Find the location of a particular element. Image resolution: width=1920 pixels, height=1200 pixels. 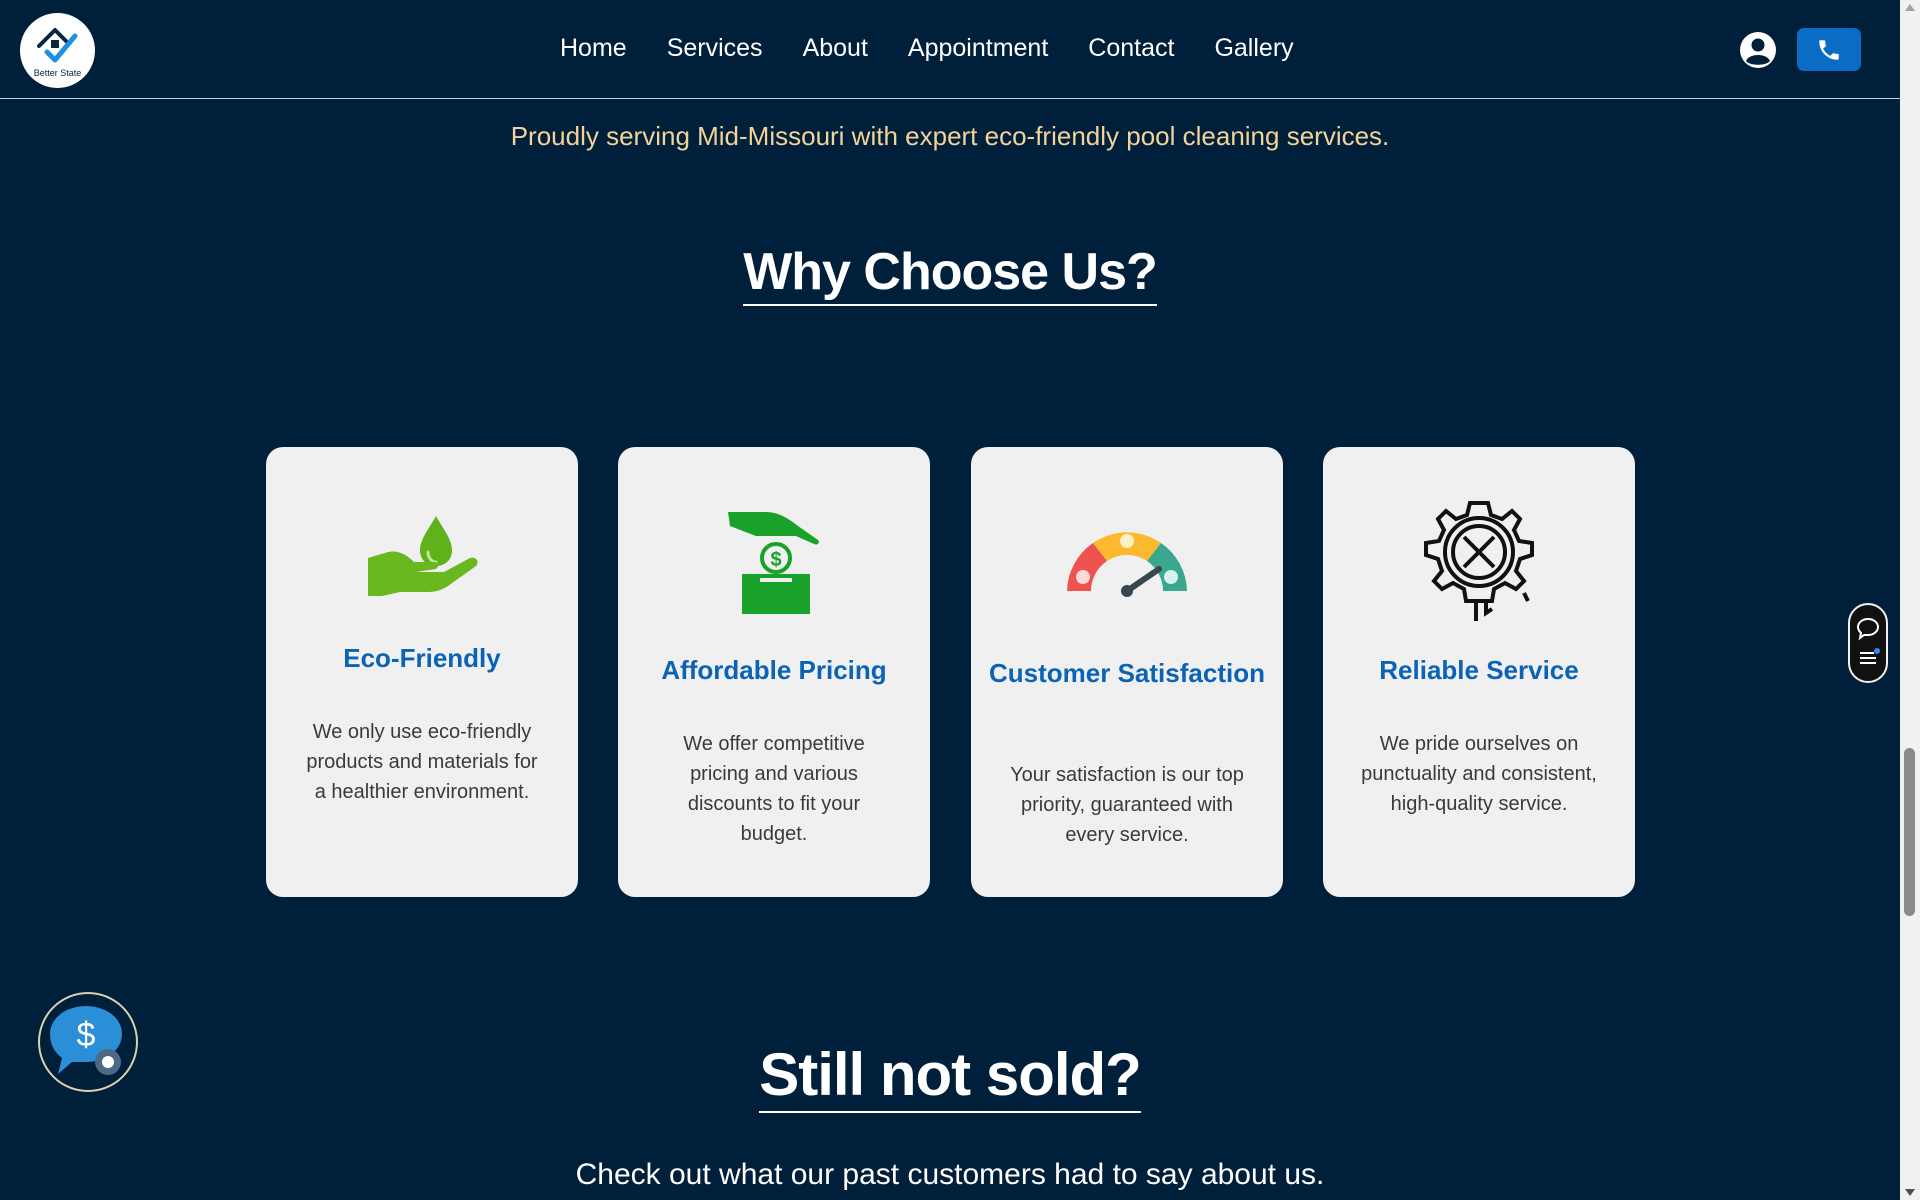

quote-chat-button: $ is located at coordinates (88, 1042).